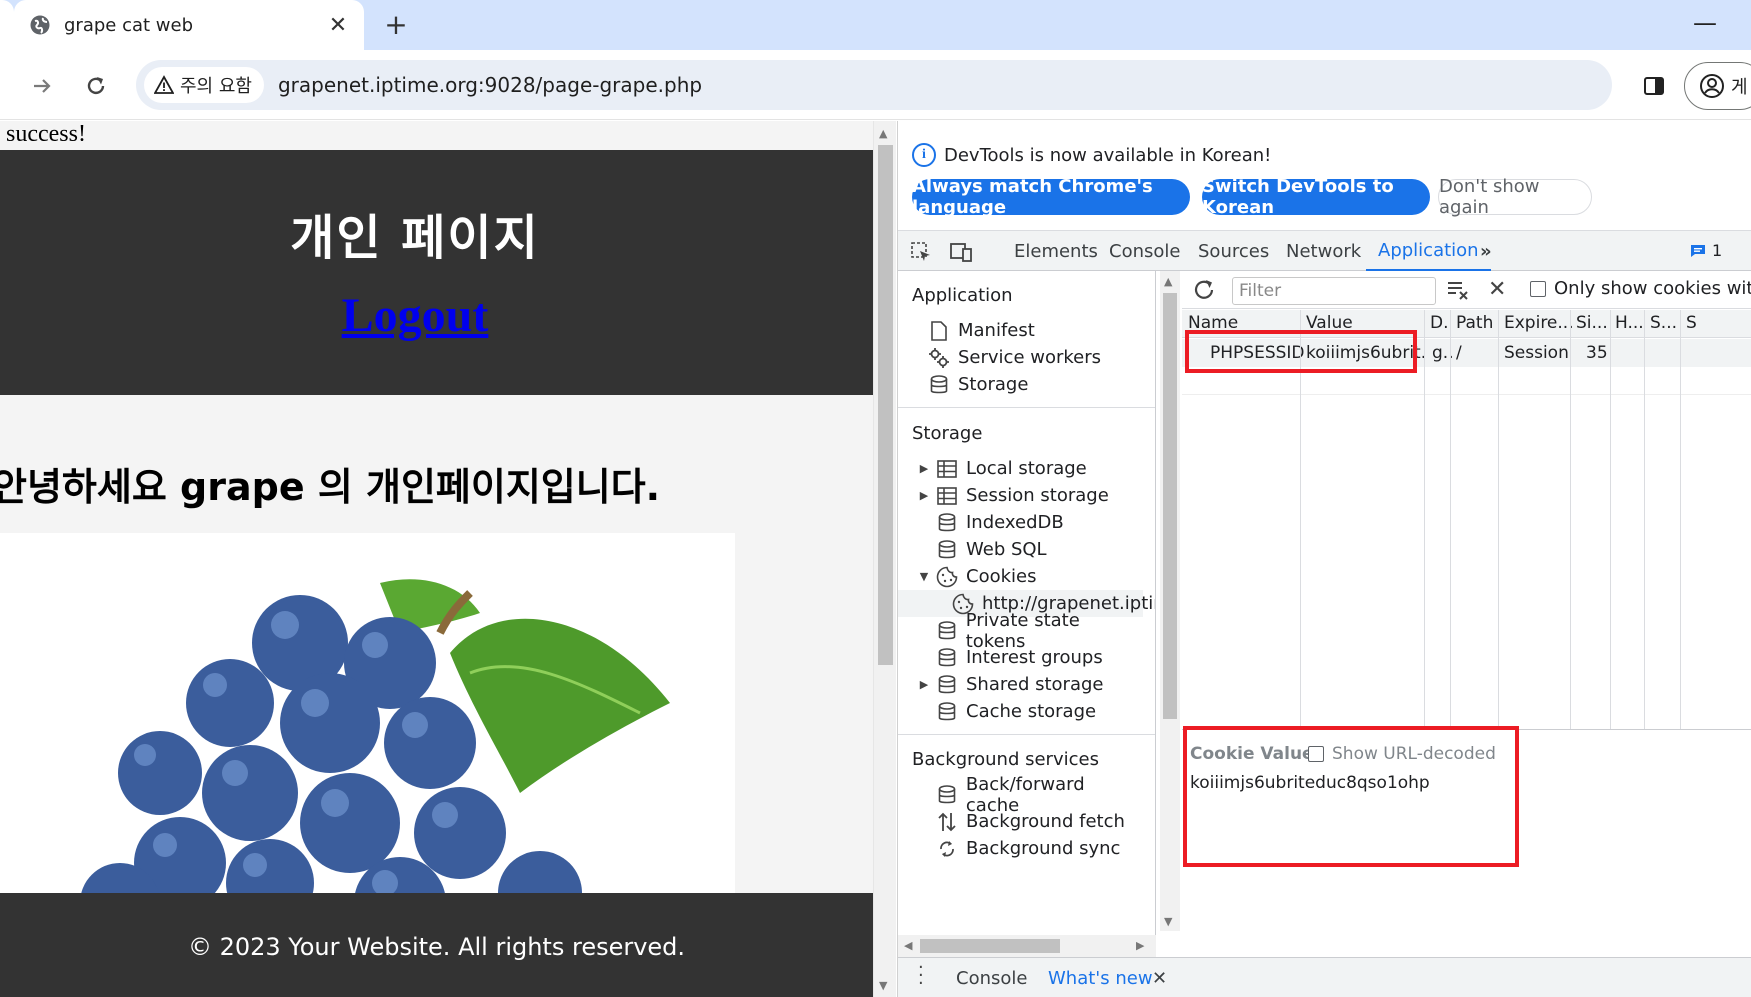  Describe the element at coordinates (1474, 323) in the screenshot. I see `column-header-path: Path` at that location.